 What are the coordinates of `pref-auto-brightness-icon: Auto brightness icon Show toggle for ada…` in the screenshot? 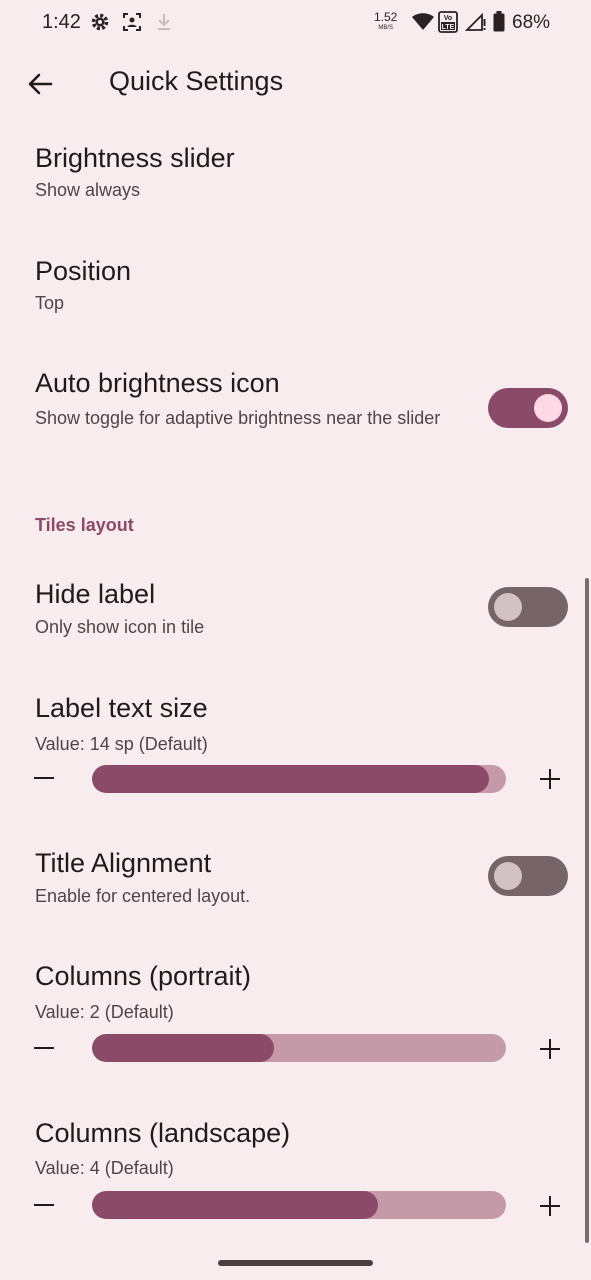 It's located at (290, 411).